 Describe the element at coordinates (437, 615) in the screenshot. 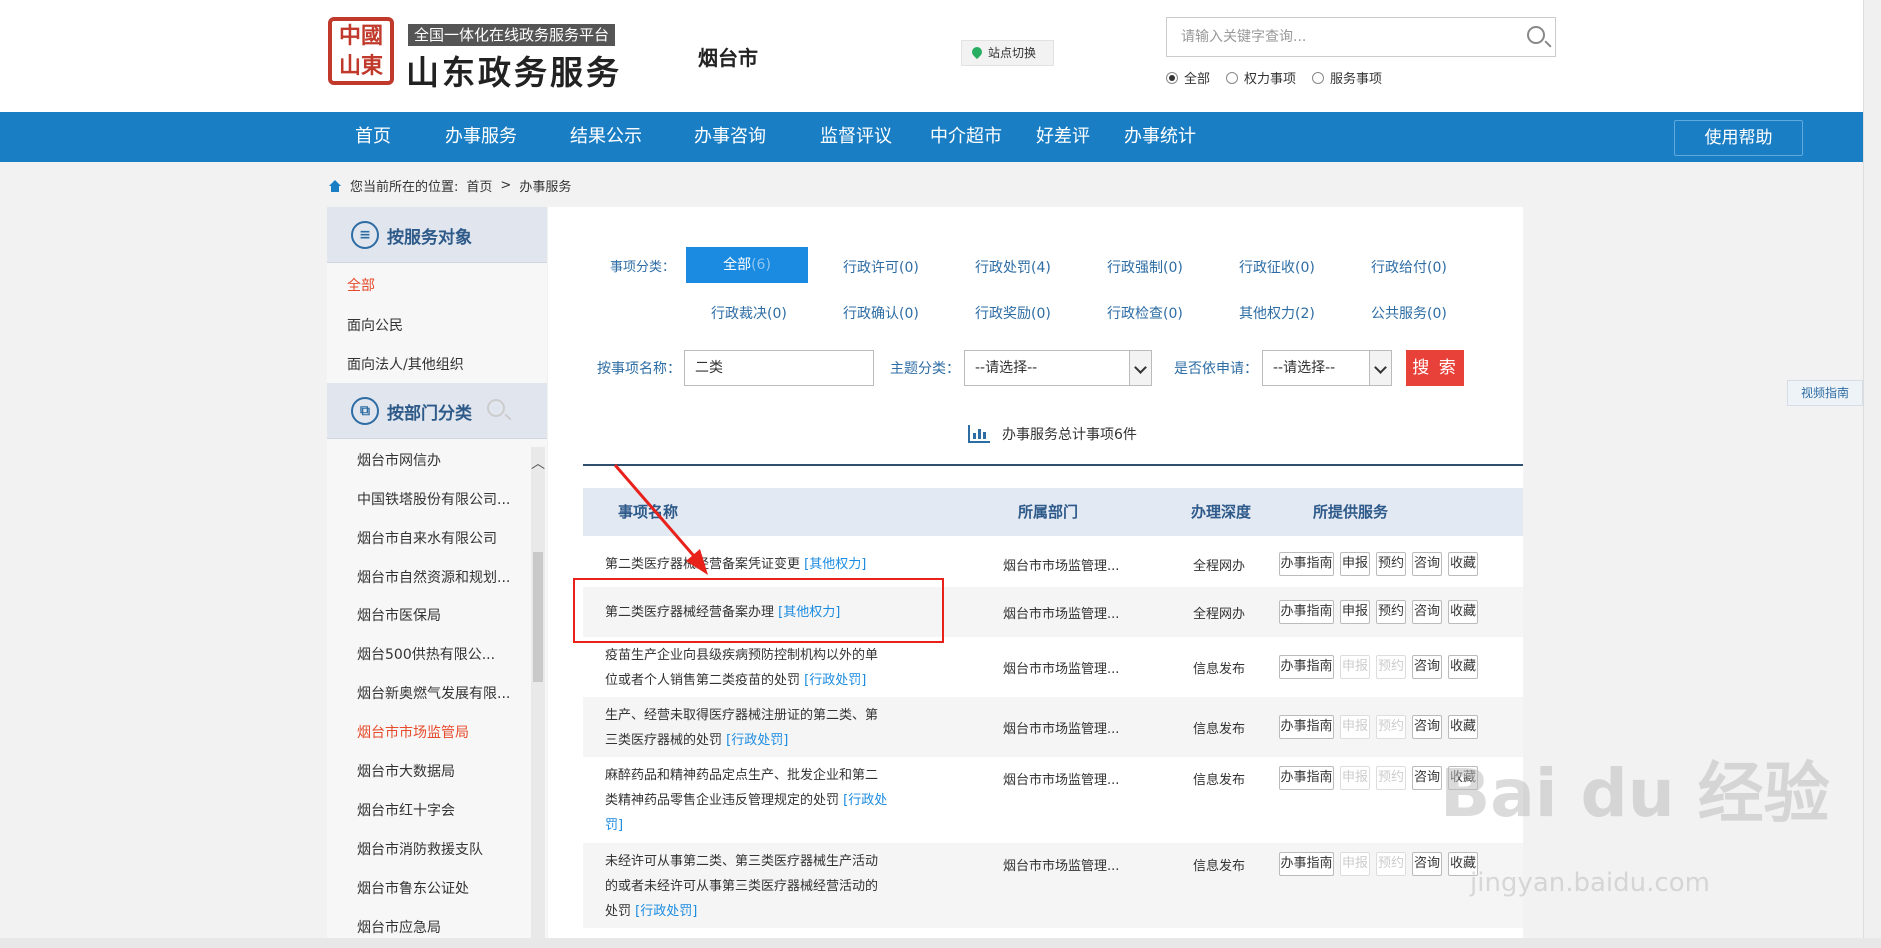

I see `sidebar-dept-item: 烟台市医保局` at that location.